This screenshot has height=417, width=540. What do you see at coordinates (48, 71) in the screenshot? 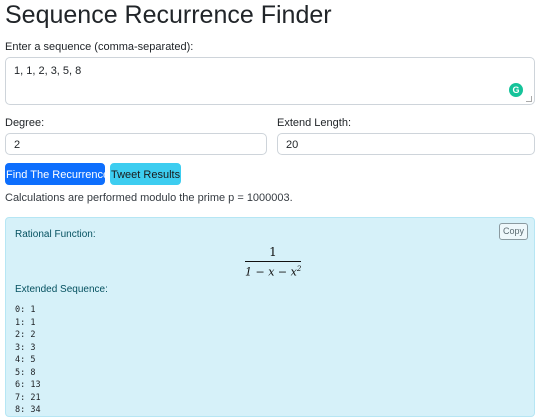
I see `sequence-value: 1, 1, 2, 3, 5, 8` at bounding box center [48, 71].